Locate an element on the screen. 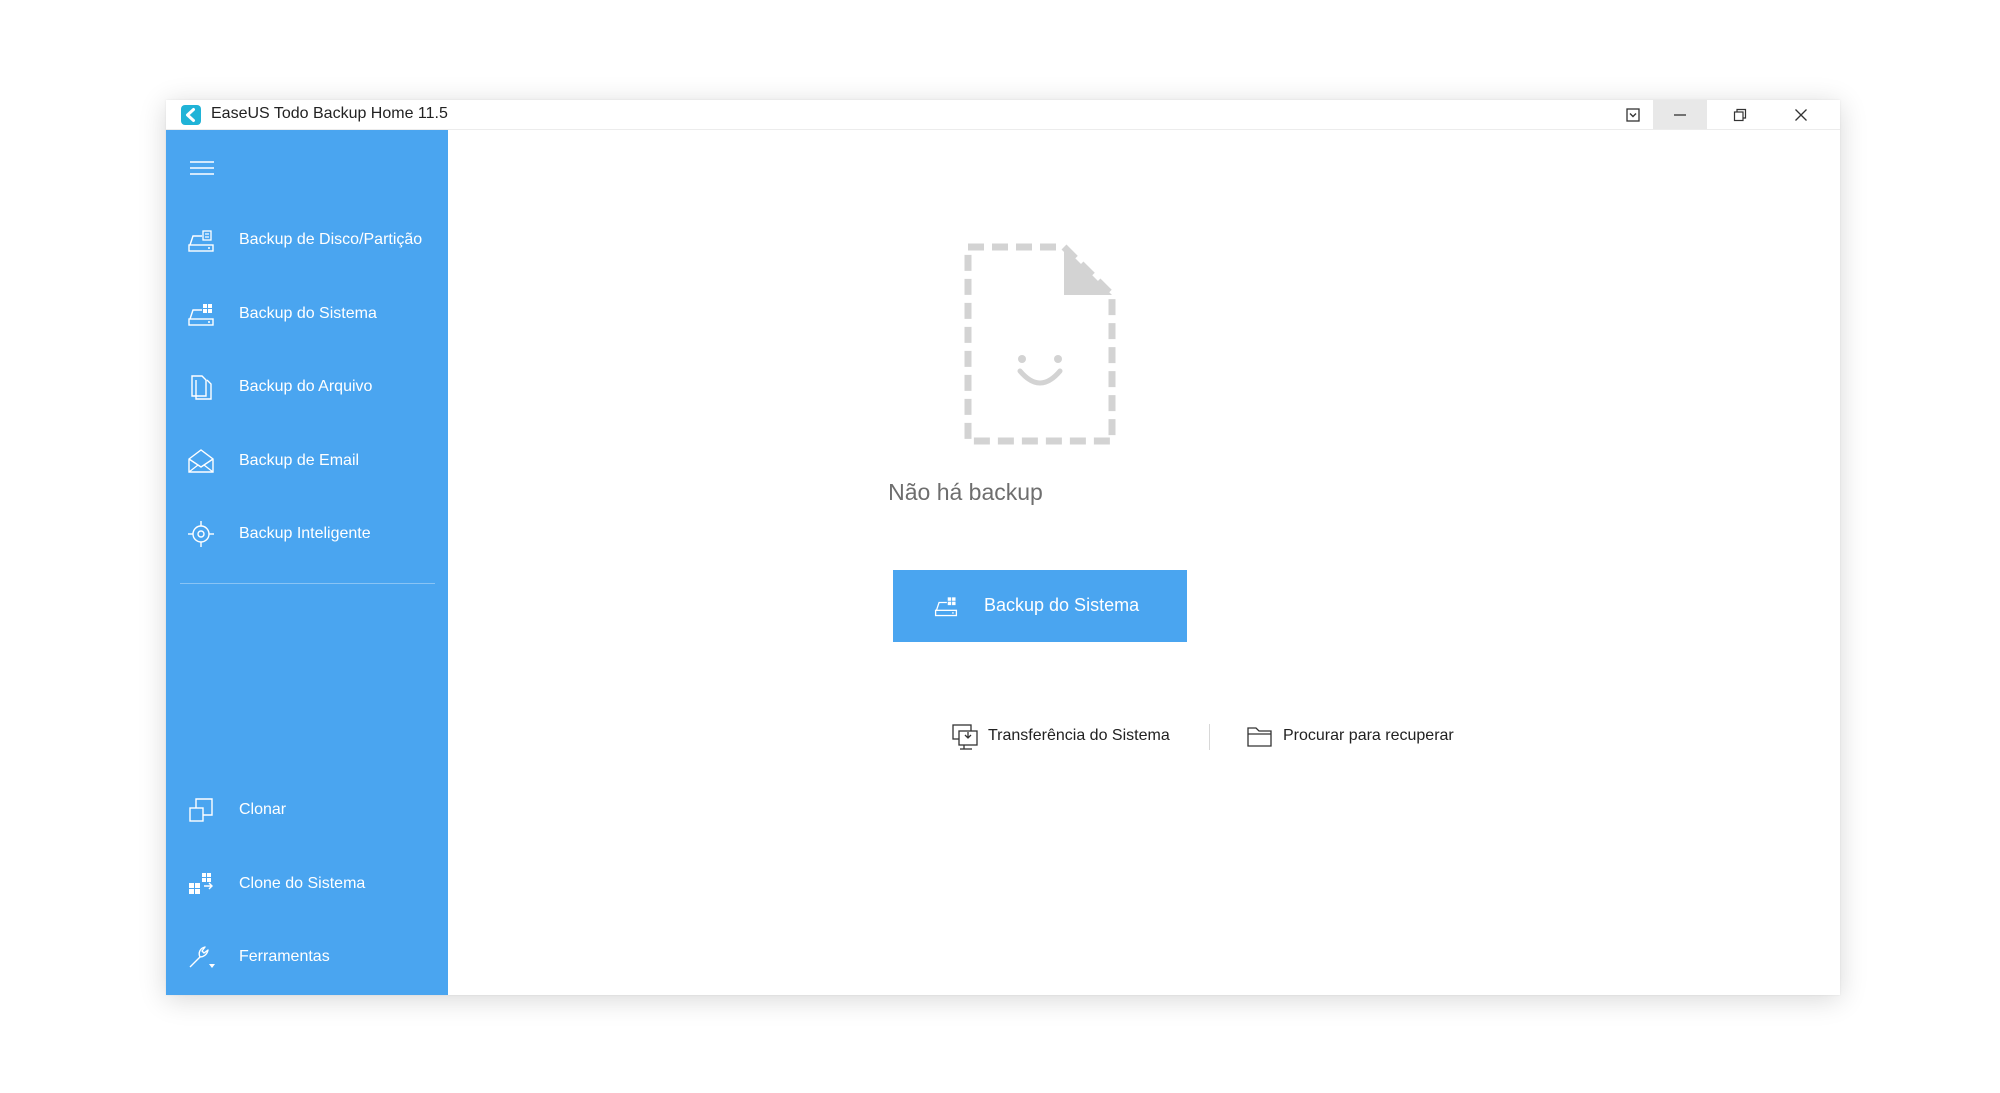  sidebar-item-disk-backup: Backup de Disco/Partição is located at coordinates (307, 240).